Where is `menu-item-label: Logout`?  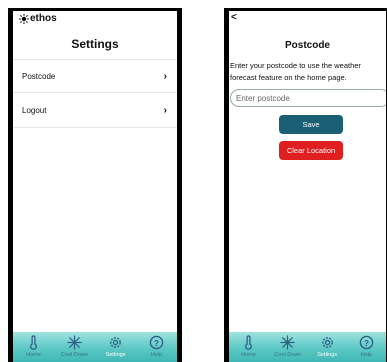 menu-item-label: Logout is located at coordinates (34, 110).